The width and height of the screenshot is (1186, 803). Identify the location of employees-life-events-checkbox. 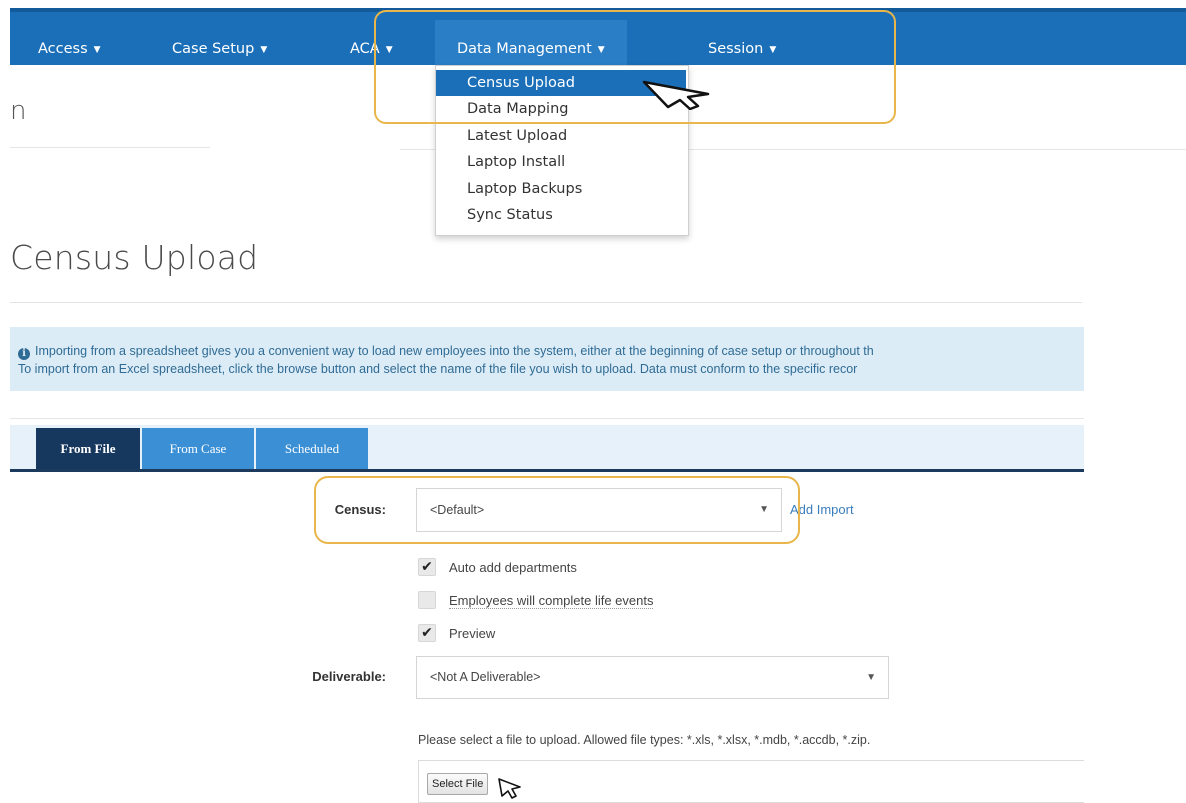
(427, 600).